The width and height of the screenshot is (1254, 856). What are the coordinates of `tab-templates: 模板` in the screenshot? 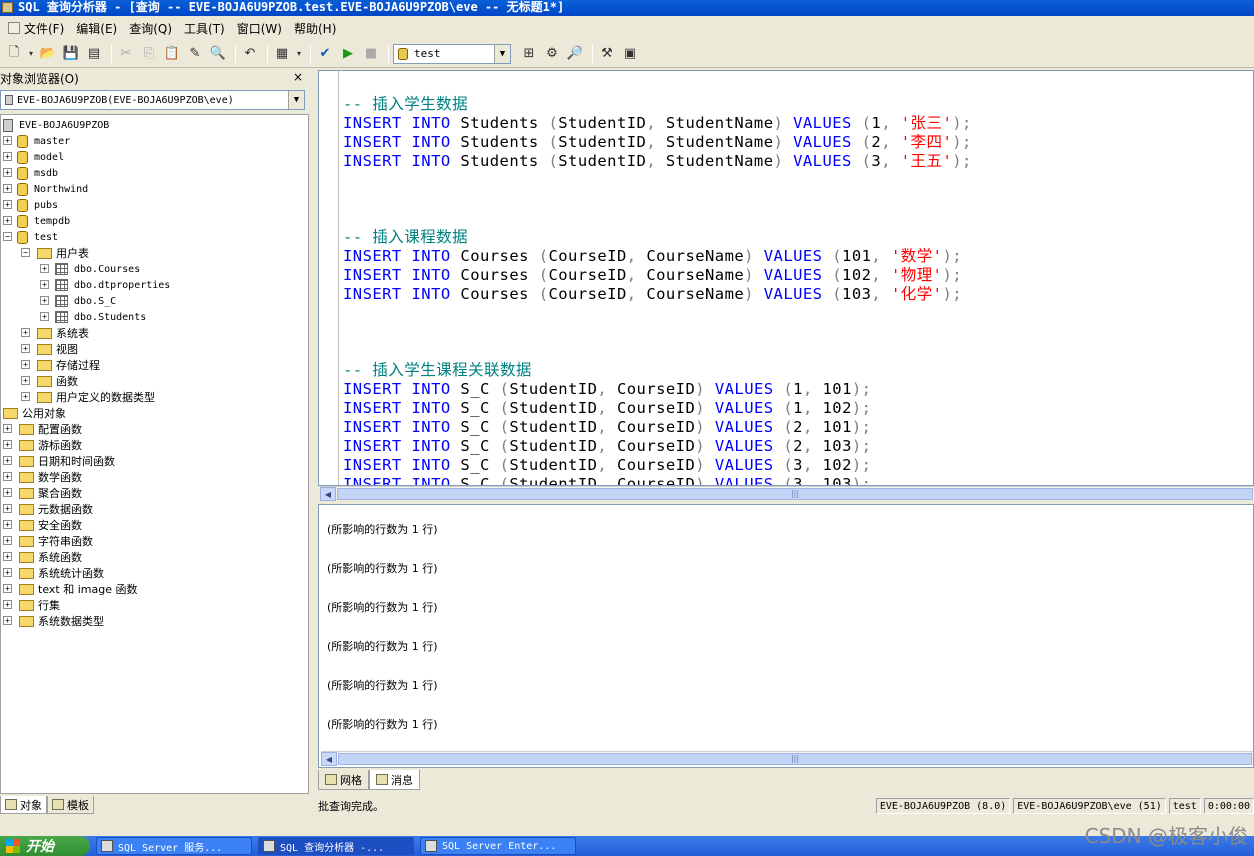 It's located at (70, 805).